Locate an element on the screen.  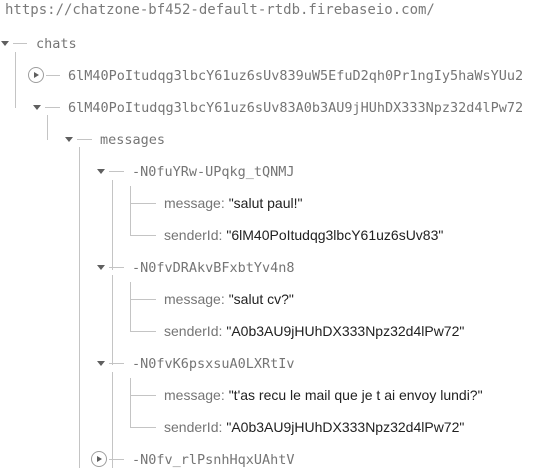
node-key: -N0fvK6psxsuA0LXRtIv is located at coordinates (213, 364).